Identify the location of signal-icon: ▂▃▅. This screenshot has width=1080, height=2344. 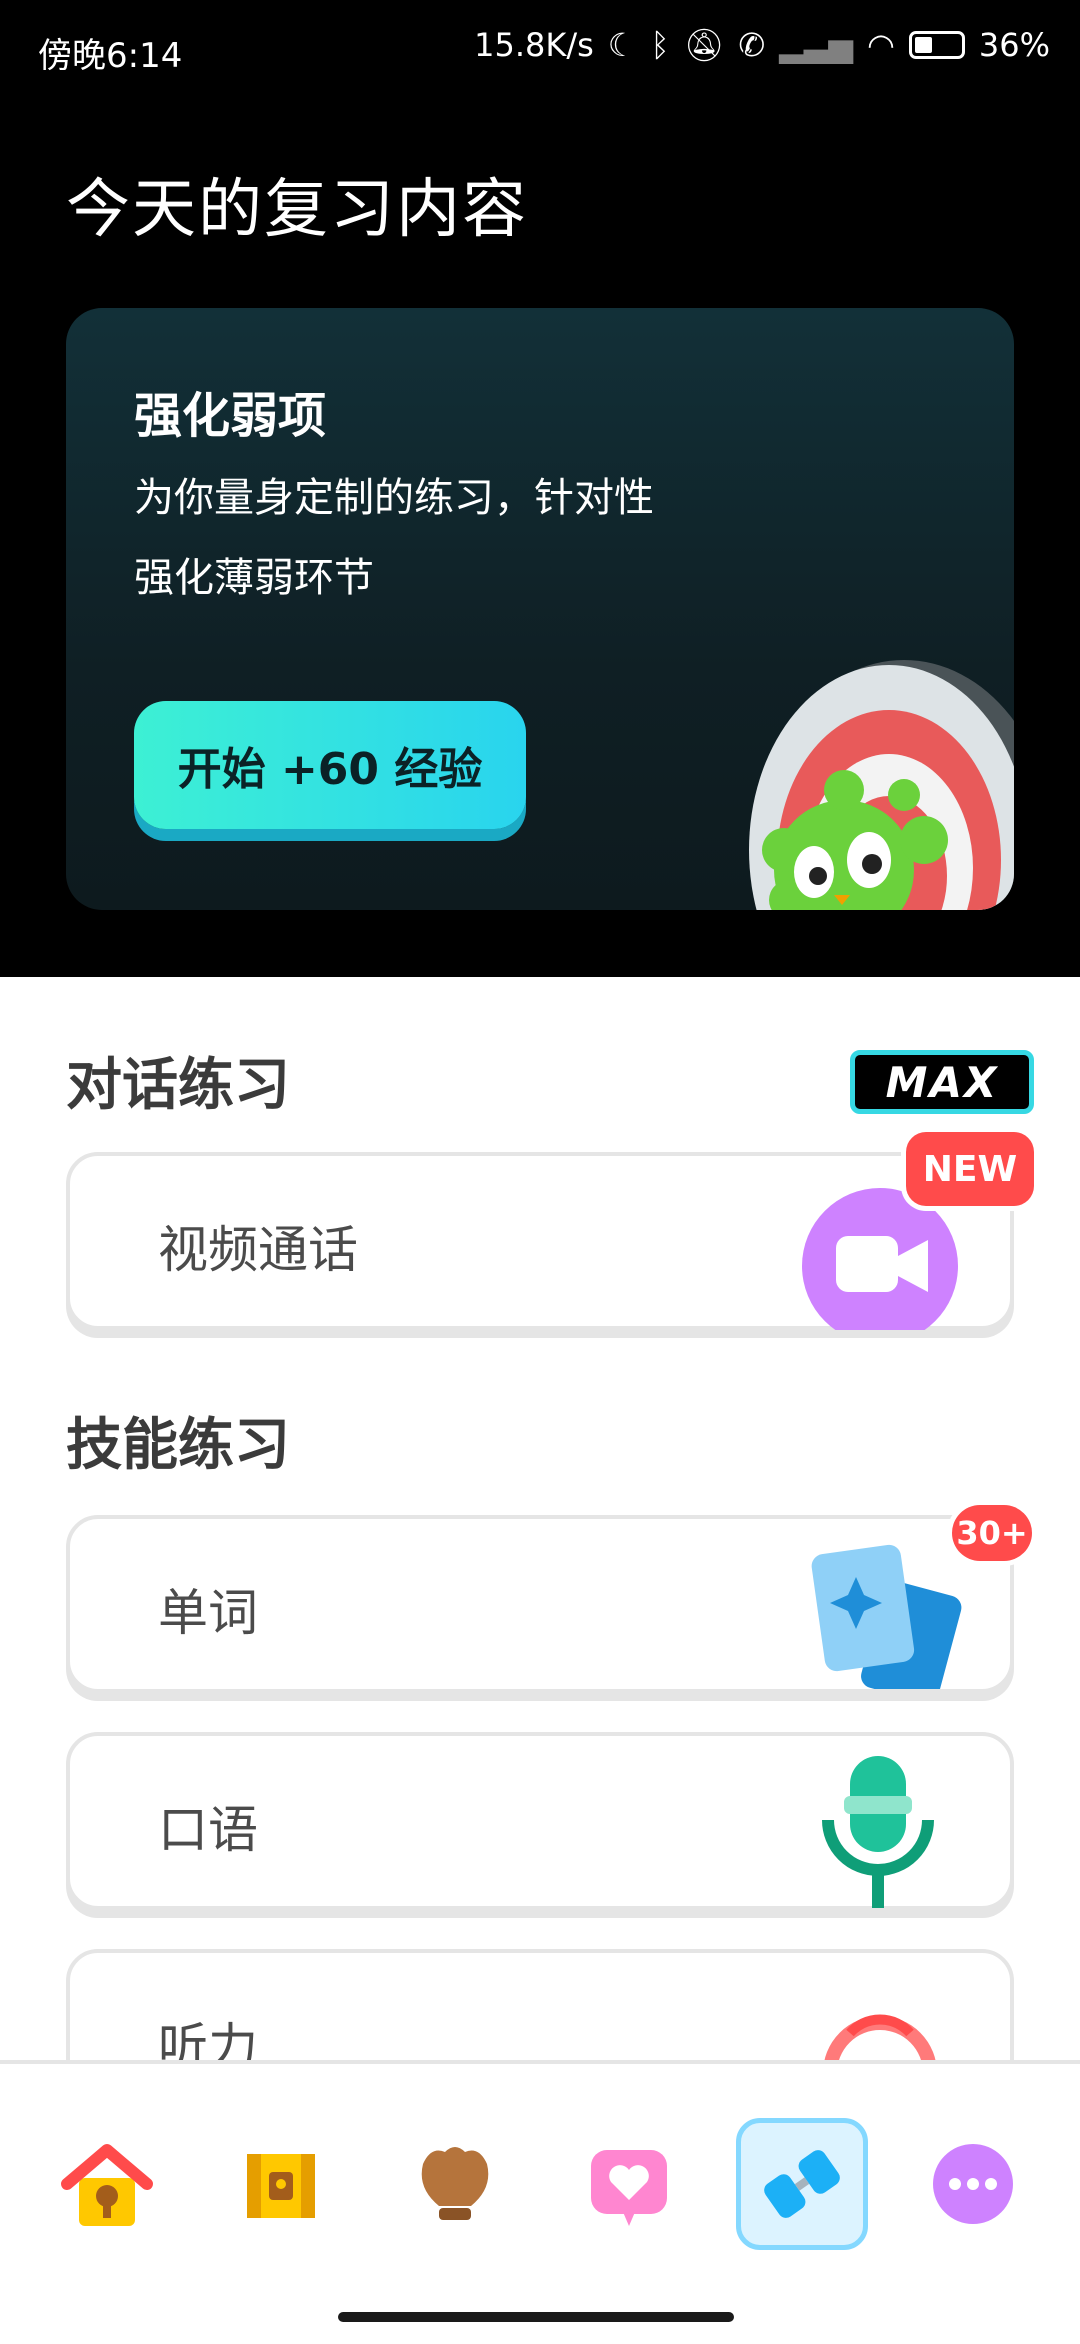
(816, 45).